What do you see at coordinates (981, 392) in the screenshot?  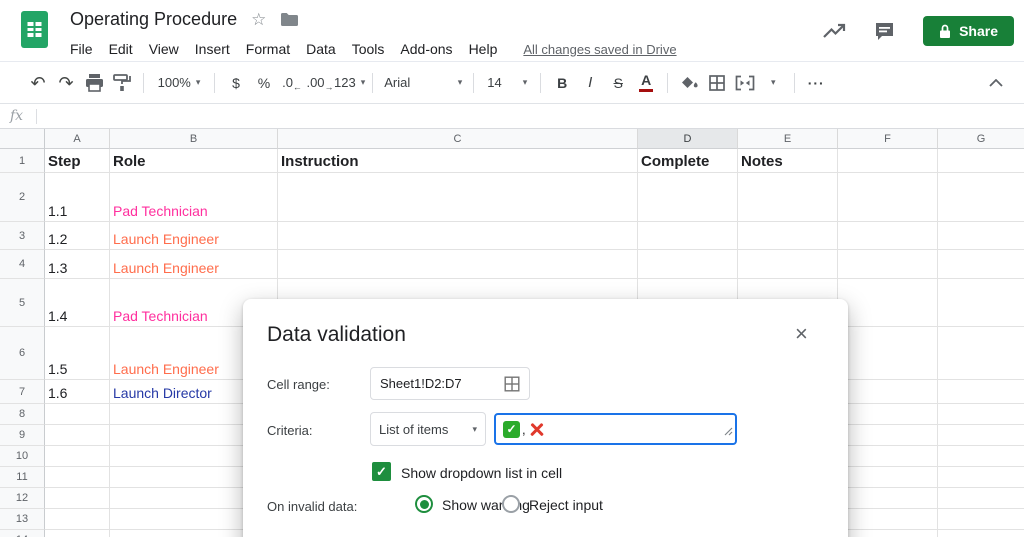 I see `cell-g7` at bounding box center [981, 392].